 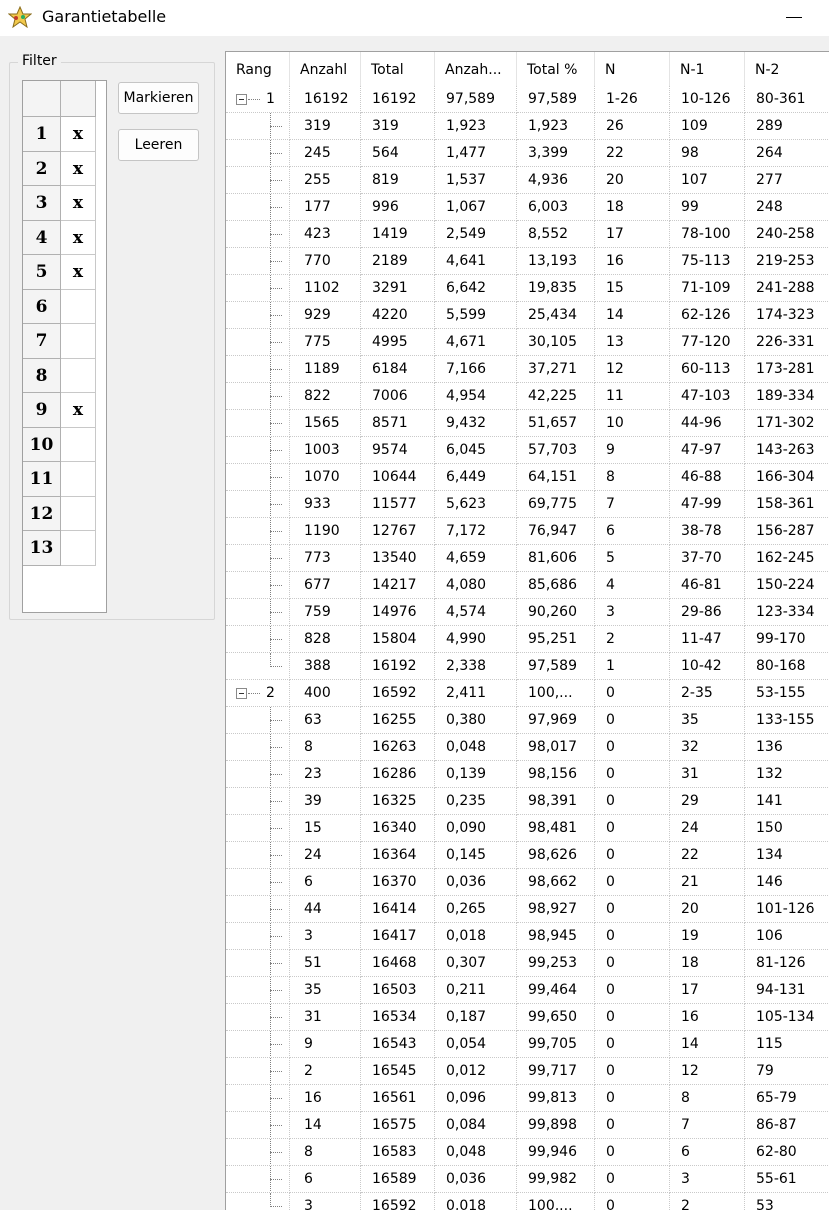 I want to click on table-row: 44 16414 0,265 98,927 0 20 101-126, so click(x=527, y=909).